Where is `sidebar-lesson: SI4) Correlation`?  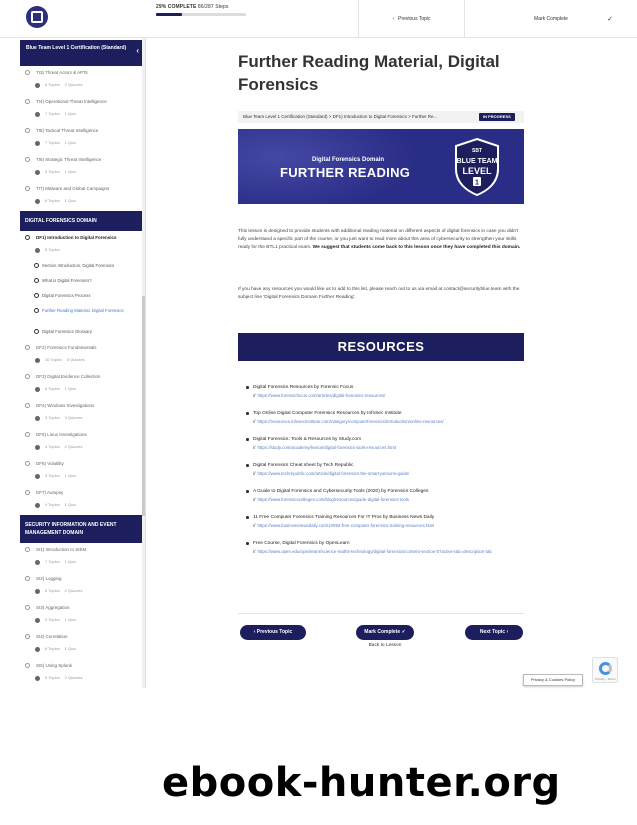 sidebar-lesson: SI4) Correlation is located at coordinates (82, 637).